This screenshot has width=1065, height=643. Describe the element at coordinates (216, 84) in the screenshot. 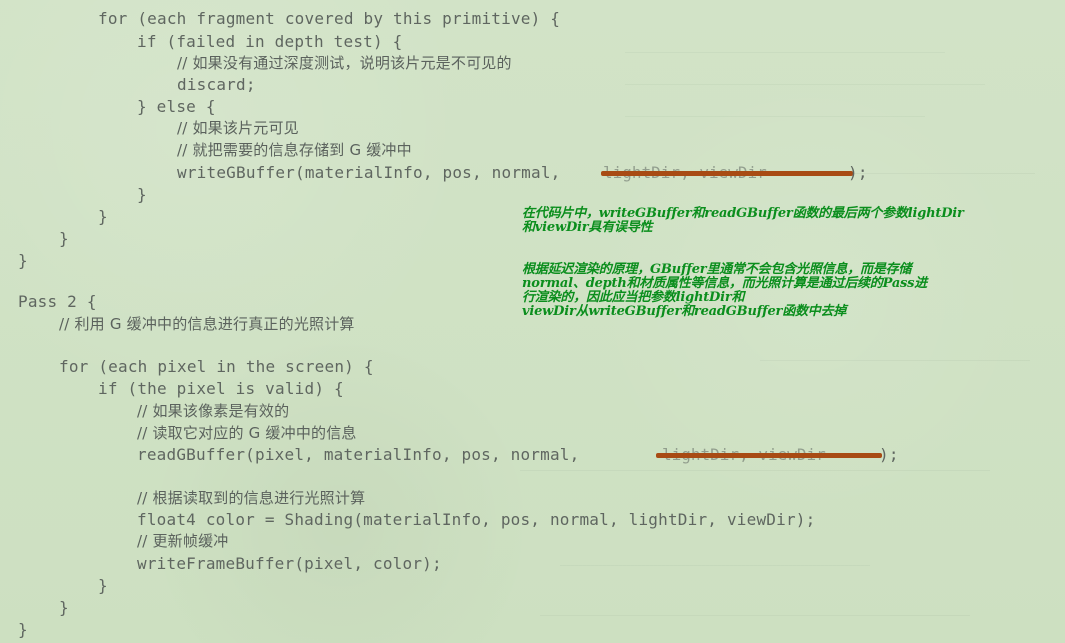

I see `code-line-04: discard;` at that location.